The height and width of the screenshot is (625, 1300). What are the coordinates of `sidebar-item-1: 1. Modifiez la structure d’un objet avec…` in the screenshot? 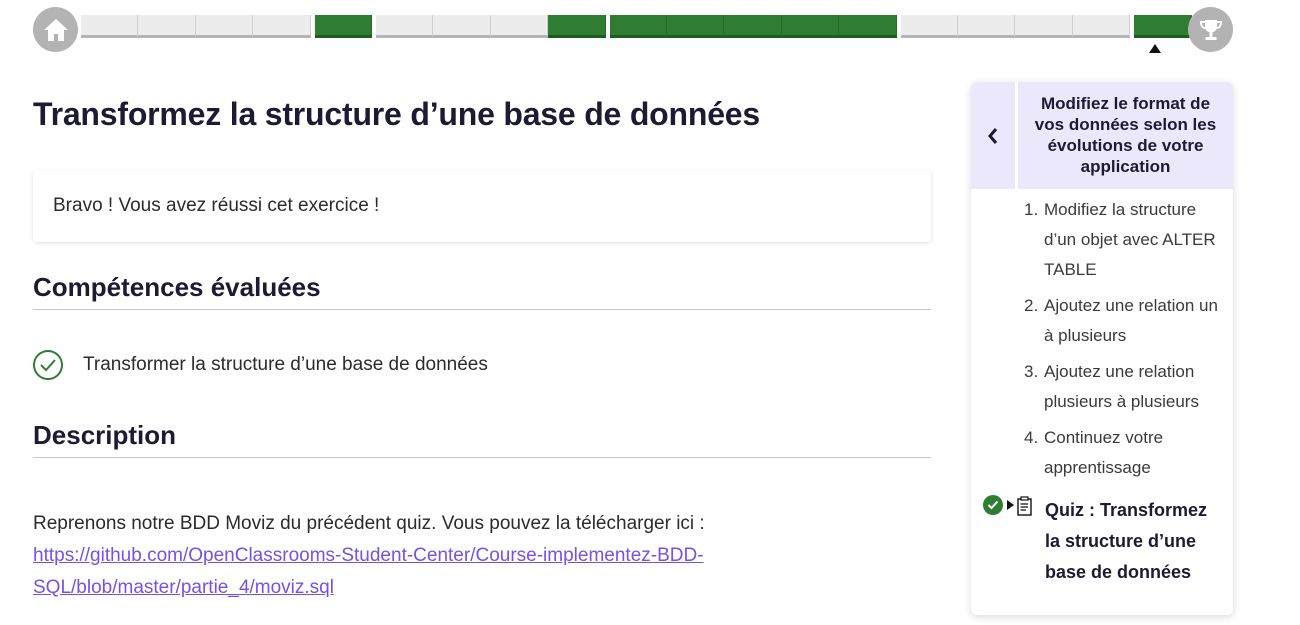 It's located at (1102, 240).